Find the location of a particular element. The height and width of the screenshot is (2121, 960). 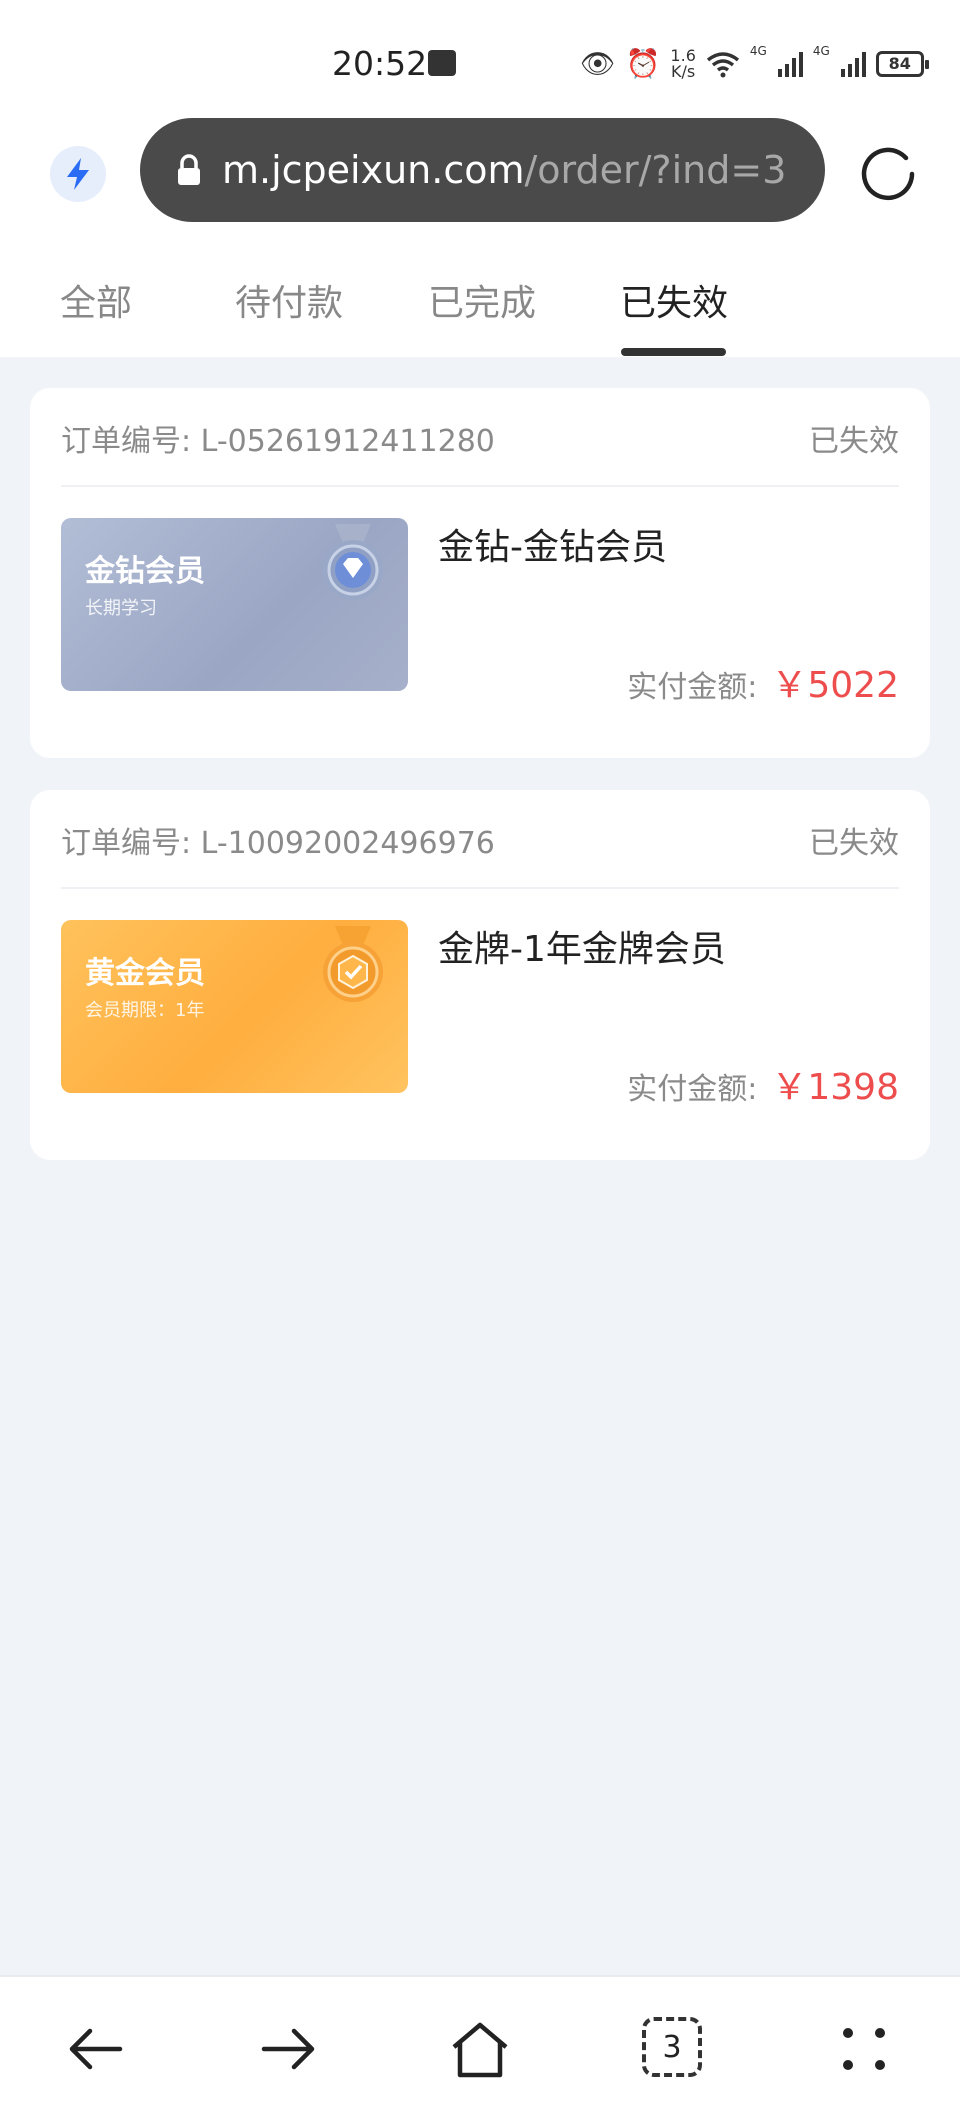

tab-completed: 已完成 is located at coordinates (482, 300).